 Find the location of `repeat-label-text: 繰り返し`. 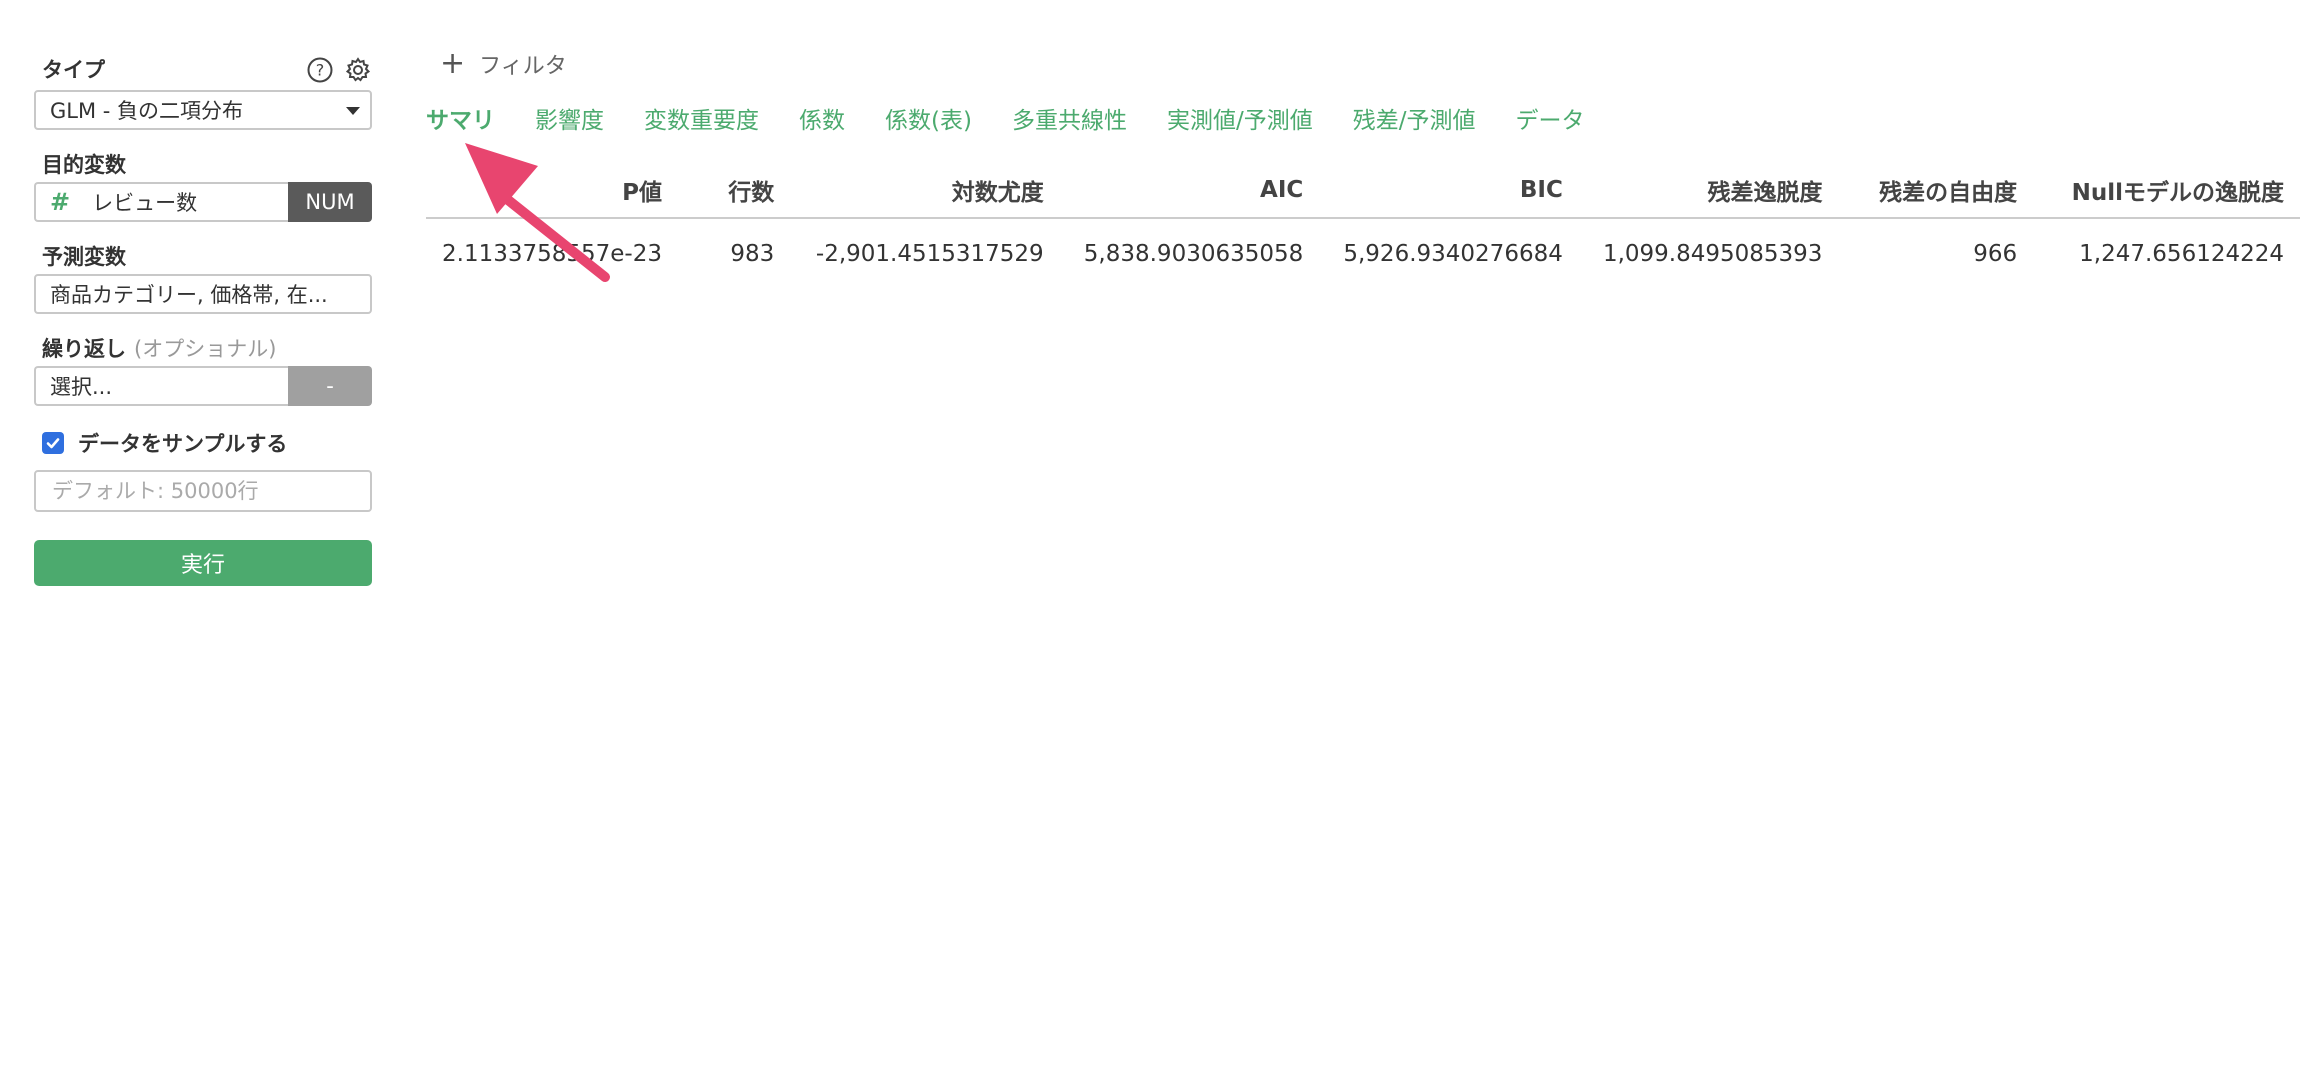

repeat-label-text: 繰り返し is located at coordinates (84, 349).